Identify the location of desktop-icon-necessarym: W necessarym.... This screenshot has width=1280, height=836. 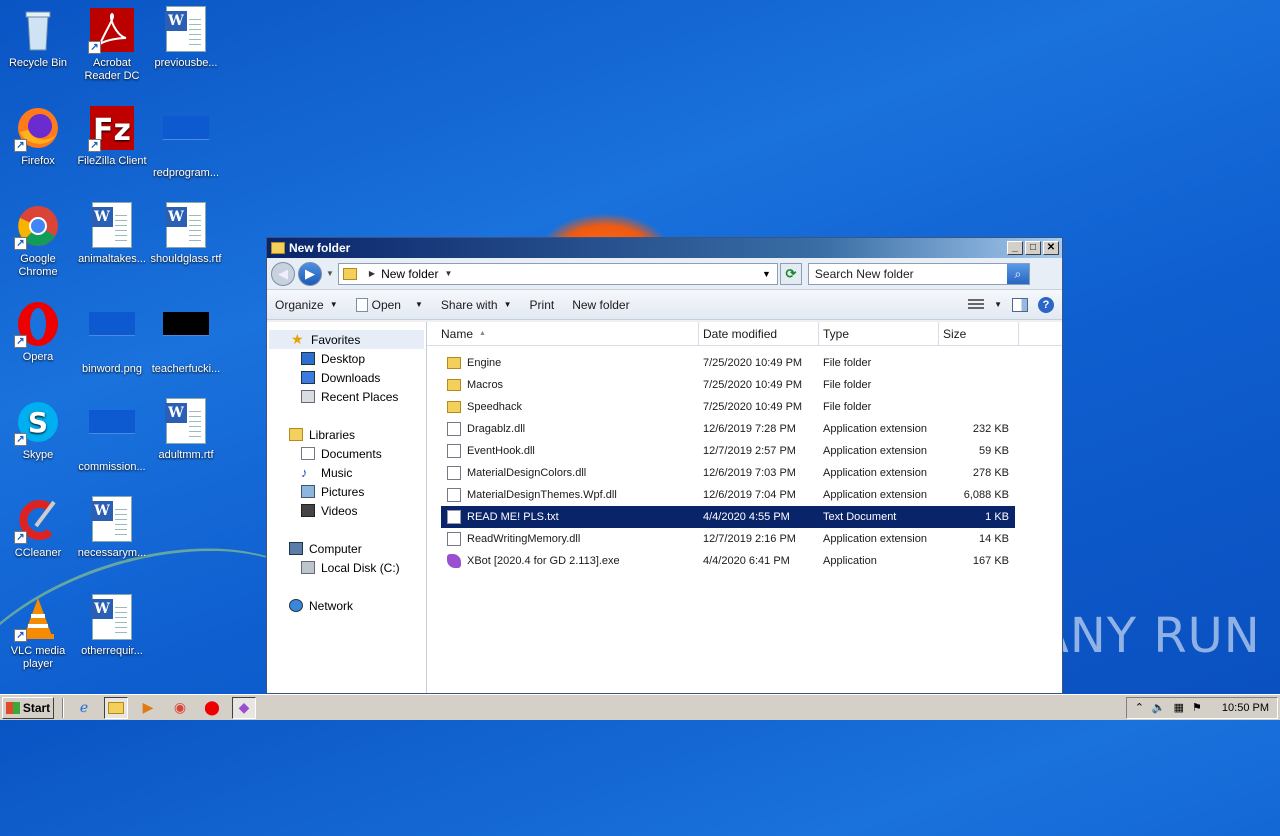
(112, 528).